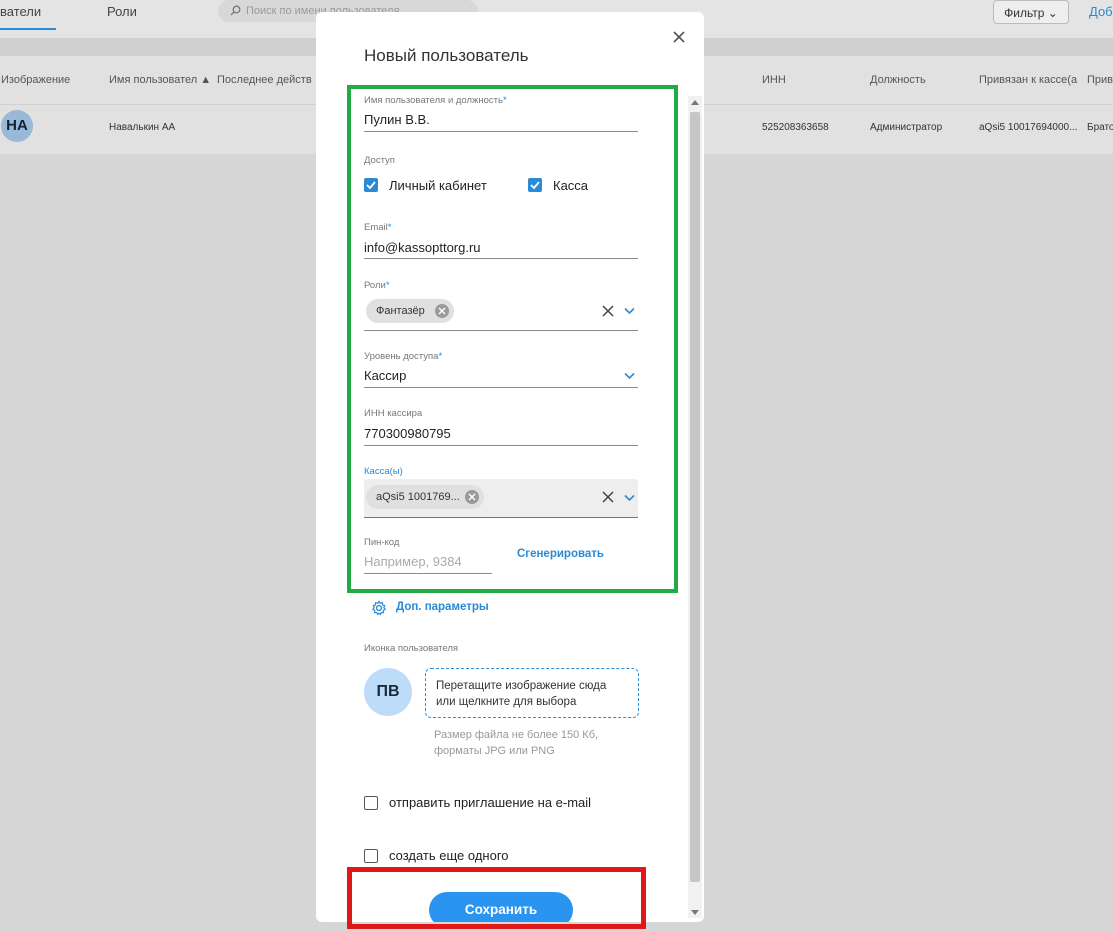 This screenshot has height=931, width=1113. I want to click on column-header-extra: Прив, so click(1100, 80).